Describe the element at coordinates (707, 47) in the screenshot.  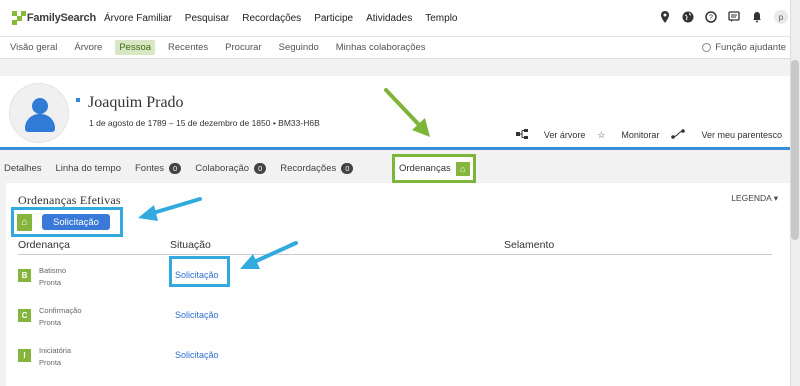
I see `helper-icon` at that location.